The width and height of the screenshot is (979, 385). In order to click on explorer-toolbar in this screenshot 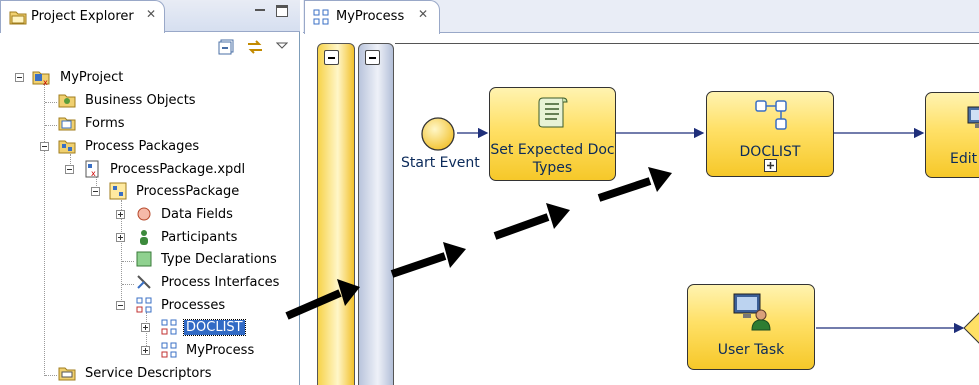, I will do `click(150, 47)`.